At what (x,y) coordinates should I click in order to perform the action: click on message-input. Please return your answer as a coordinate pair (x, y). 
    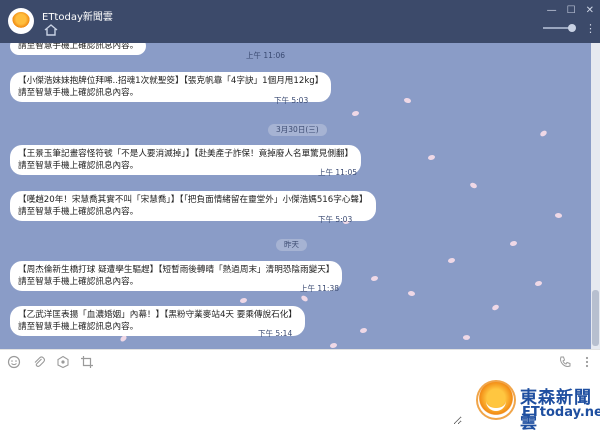
    Looking at the image, I should click on (235, 401).